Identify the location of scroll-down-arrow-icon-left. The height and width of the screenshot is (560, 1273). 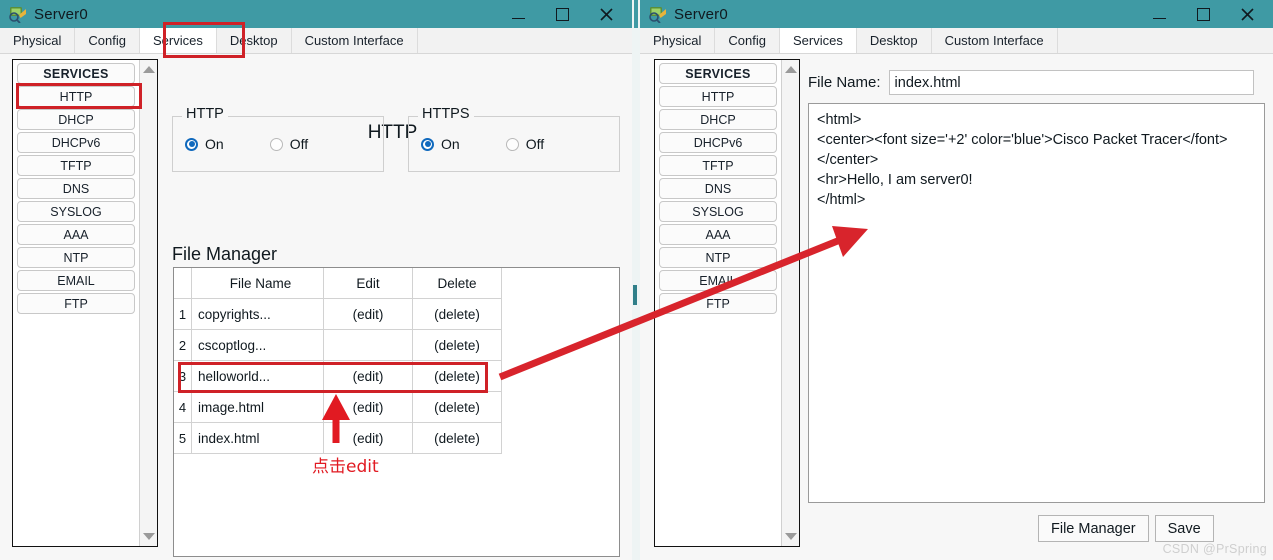
(148, 536).